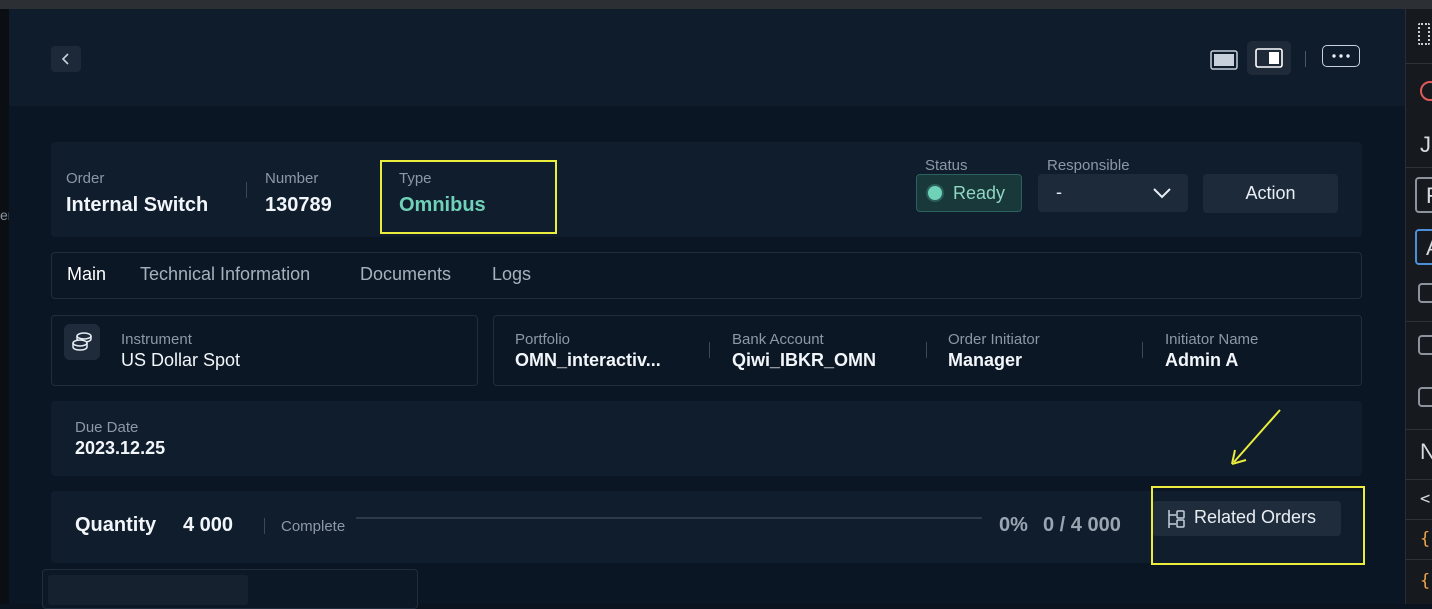 This screenshot has width=1432, height=609. Describe the element at coordinates (85, 178) in the screenshot. I see `order-label: Order` at that location.